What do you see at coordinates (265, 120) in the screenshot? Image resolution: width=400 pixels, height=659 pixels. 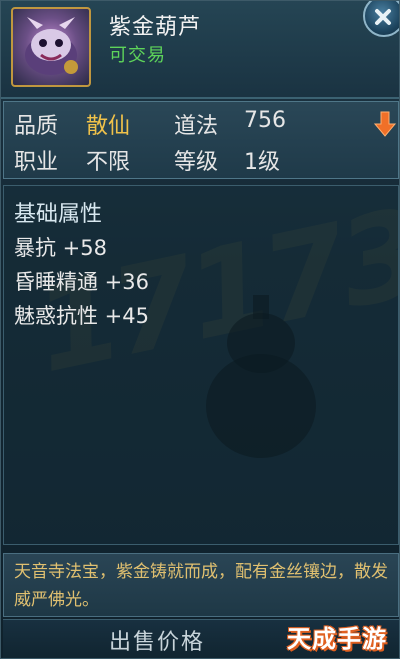 I see `dao-value: 756` at bounding box center [265, 120].